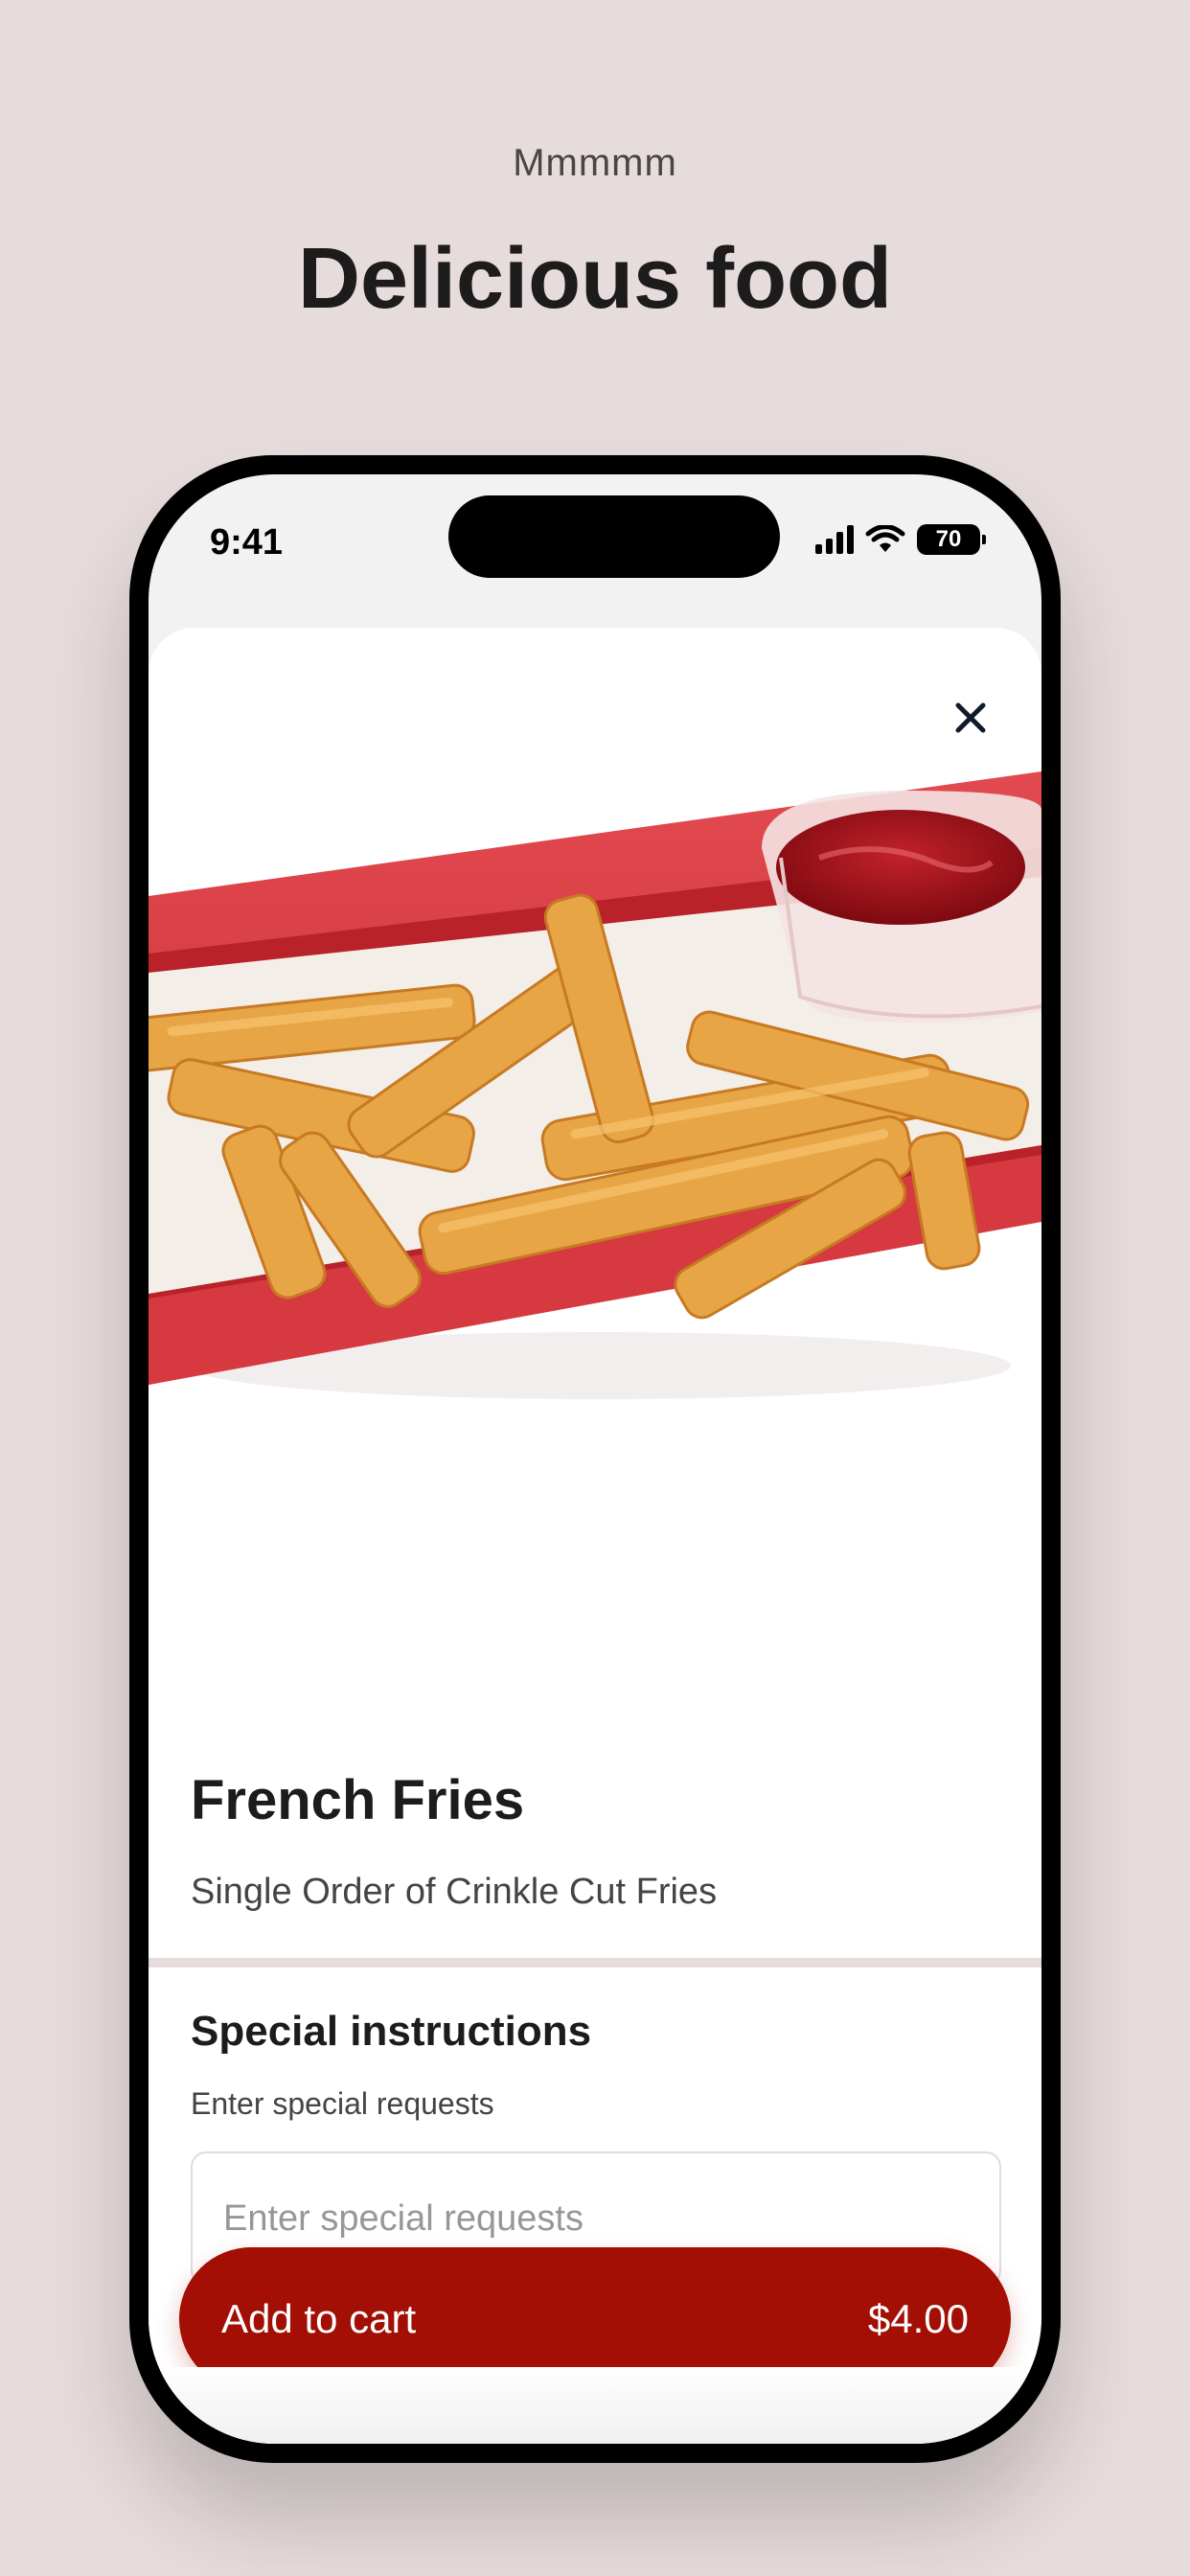  I want to click on product-name: French Fries, so click(358, 1800).